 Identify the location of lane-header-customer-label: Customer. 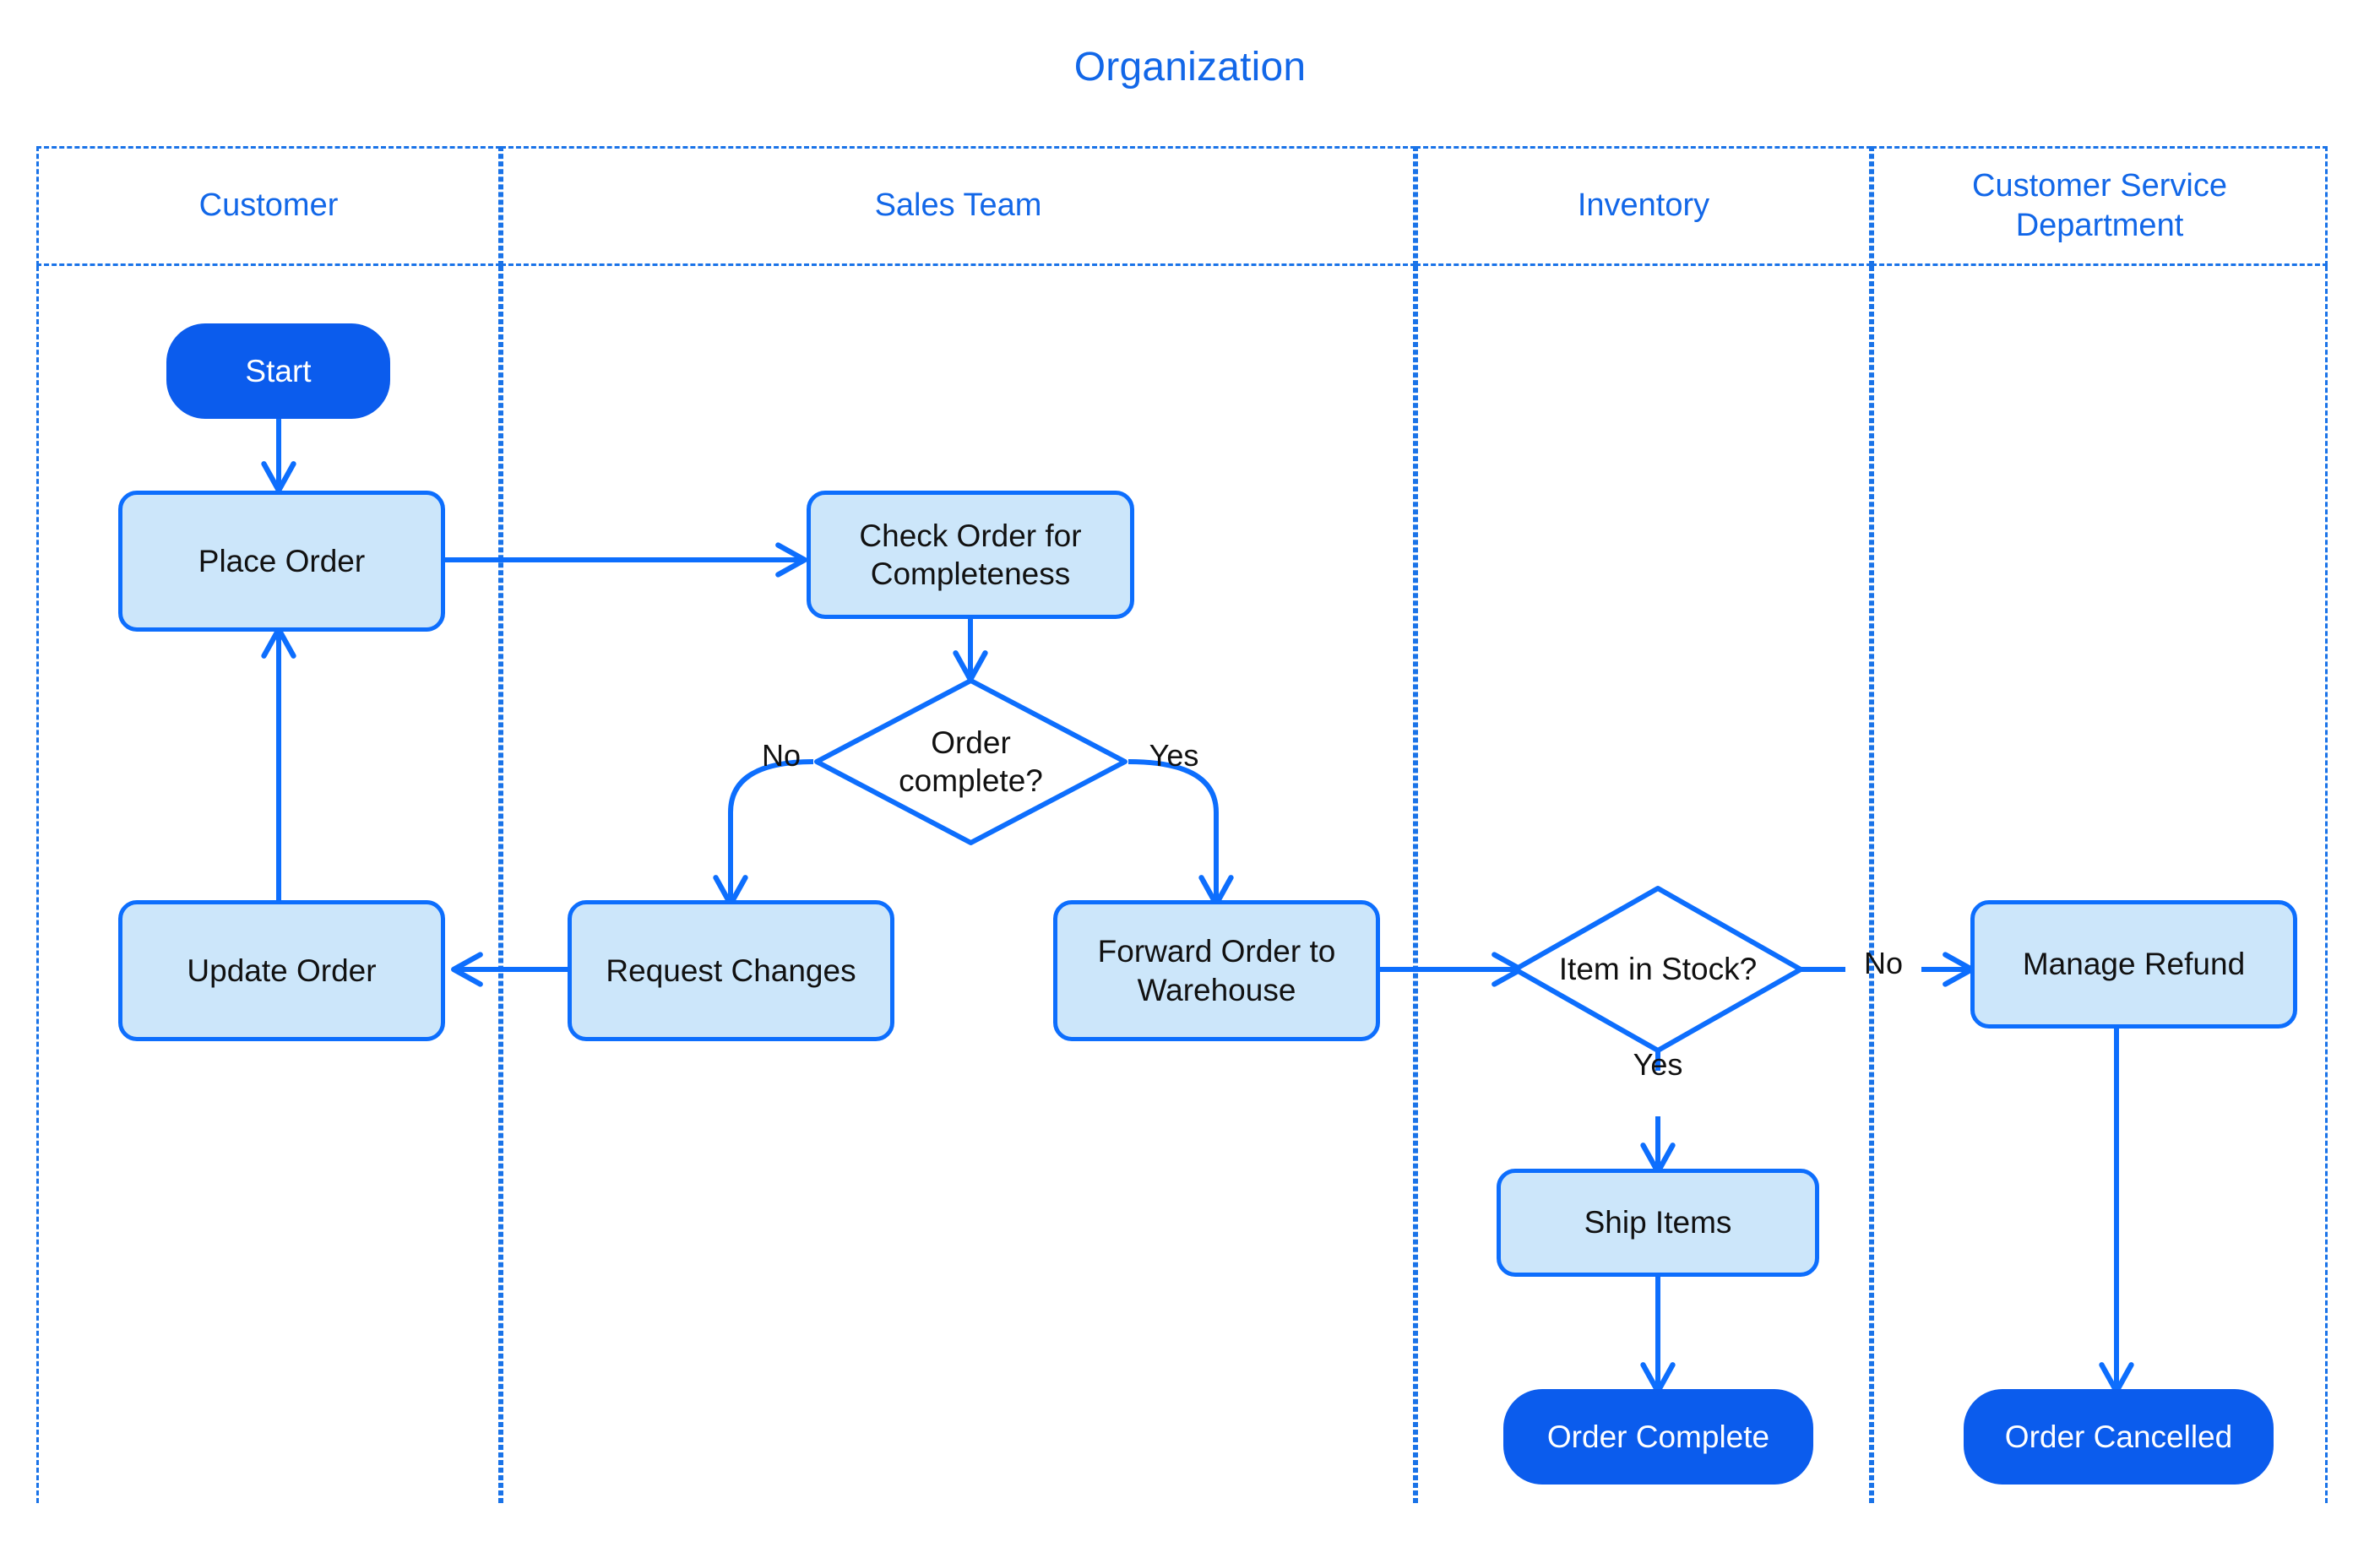
(268, 205).